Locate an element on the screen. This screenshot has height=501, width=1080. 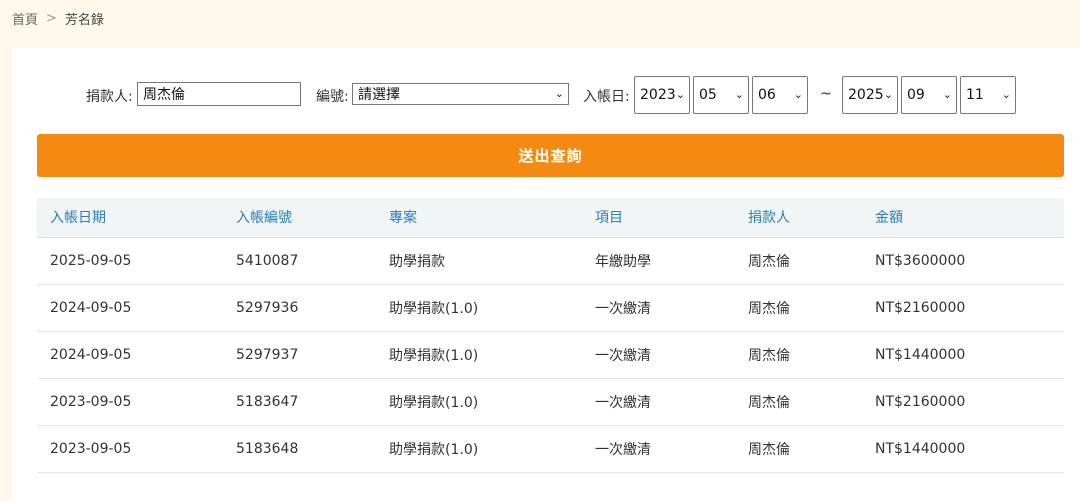
table-header-row: 入帳日期 入帳編號 專案 項目 捐款人 金額 is located at coordinates (550, 218).